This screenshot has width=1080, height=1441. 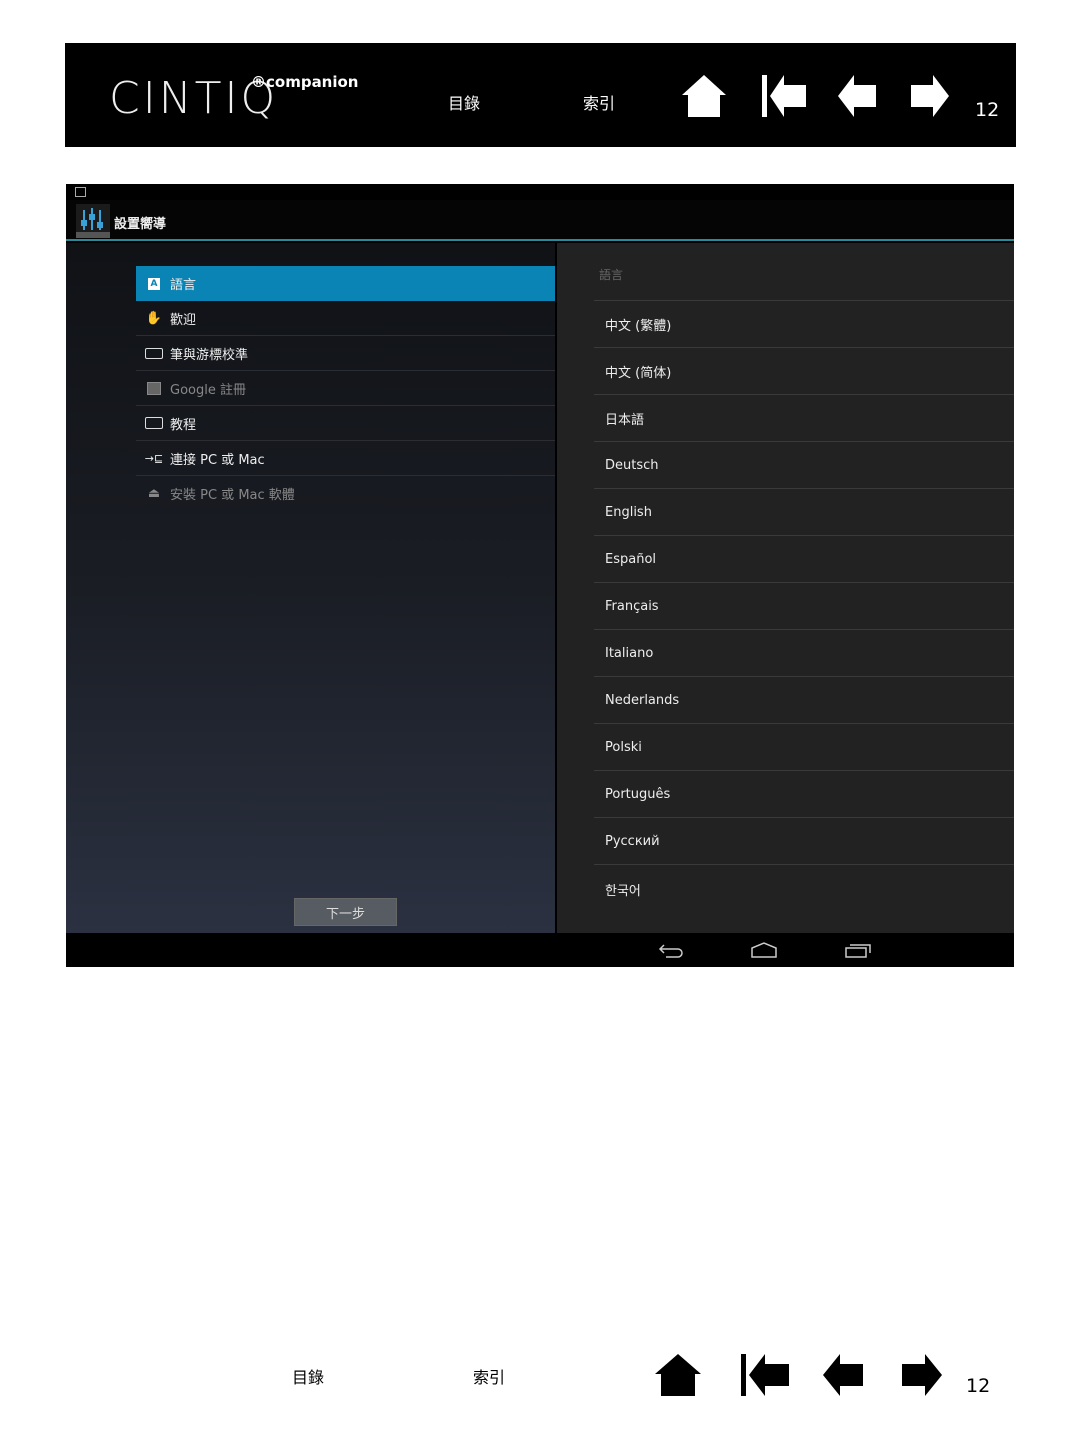 What do you see at coordinates (930, 96) in the screenshot?
I see `next-page-icon` at bounding box center [930, 96].